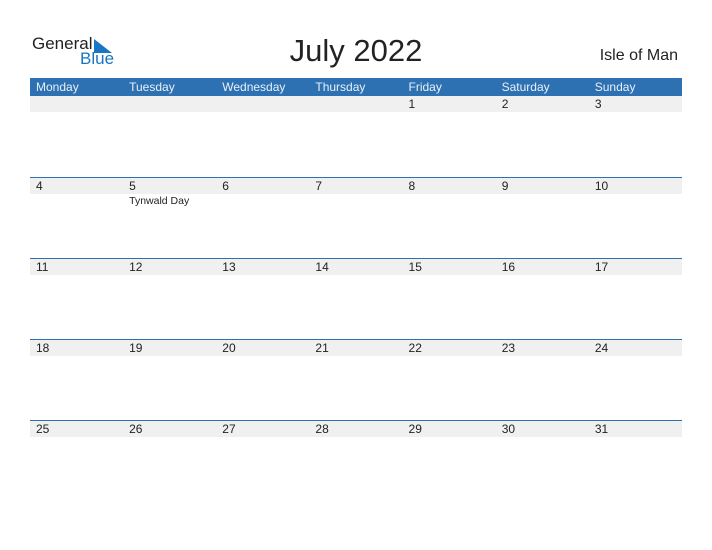 Image resolution: width=712 pixels, height=550 pixels. I want to click on day-number: 14, so click(322, 267).